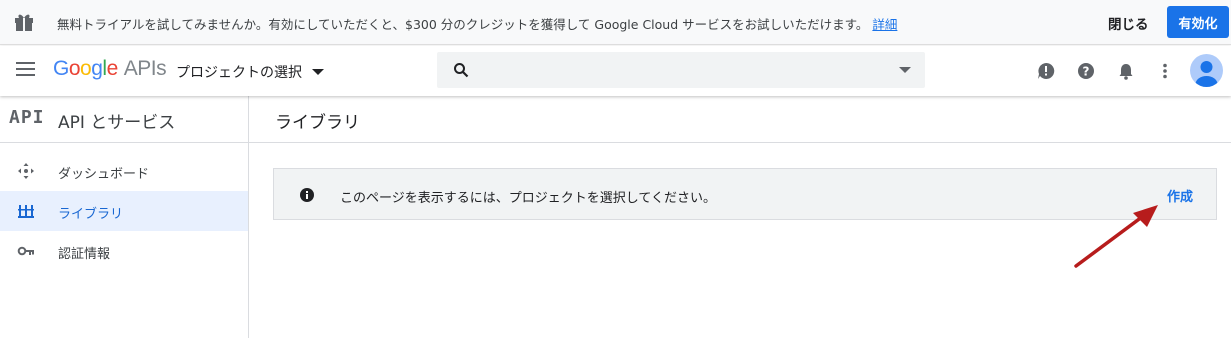  What do you see at coordinates (239, 73) in the screenshot?
I see `project-selector-label: プロジェクトの選択` at bounding box center [239, 73].